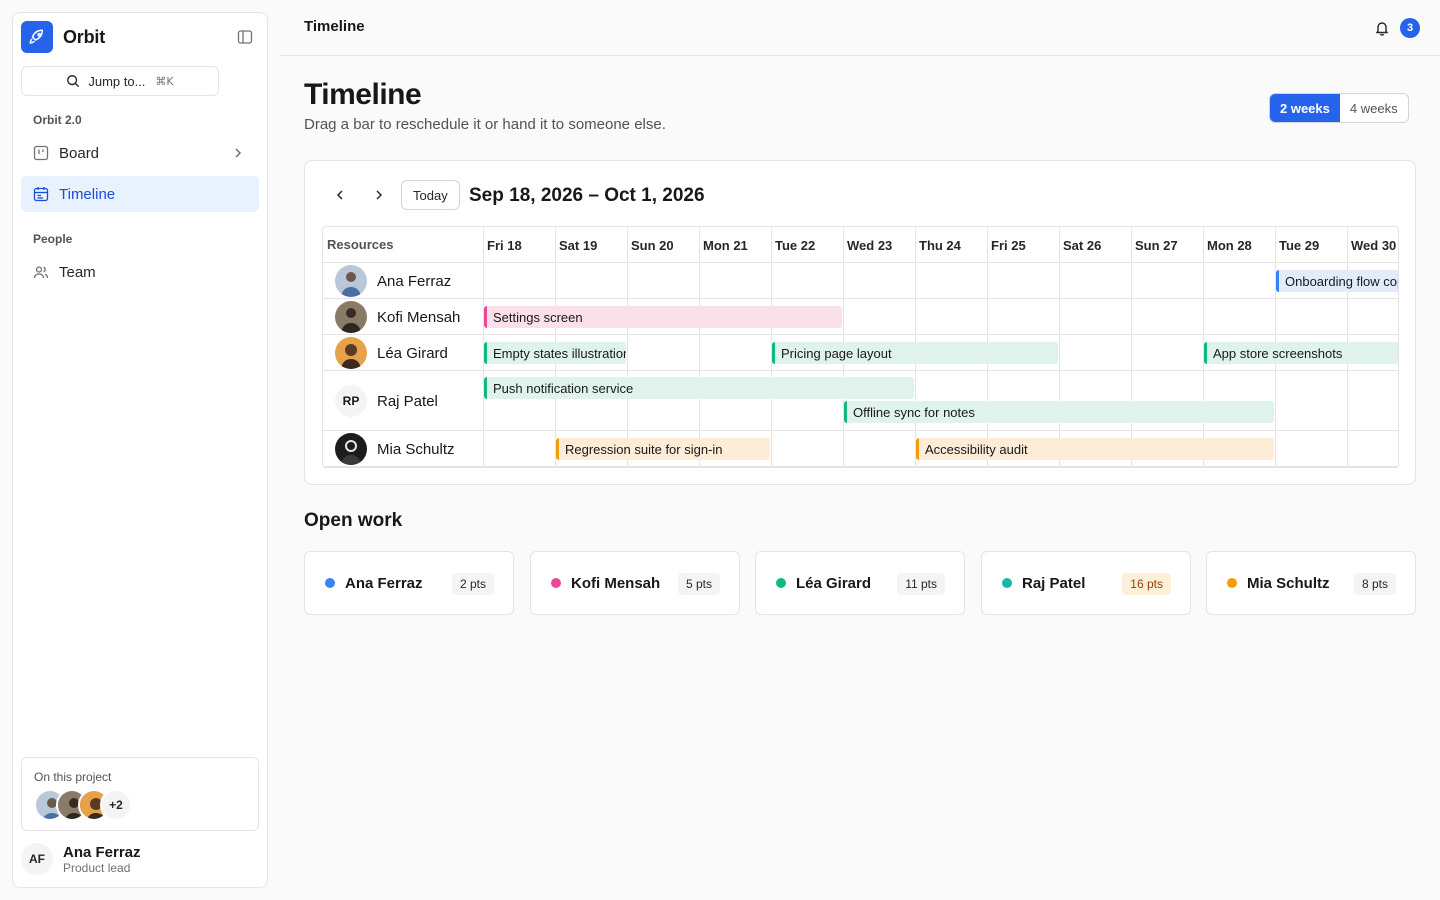 This screenshot has width=1440, height=900. Describe the element at coordinates (1374, 245) in the screenshot. I see `day-header: Wed 30` at that location.